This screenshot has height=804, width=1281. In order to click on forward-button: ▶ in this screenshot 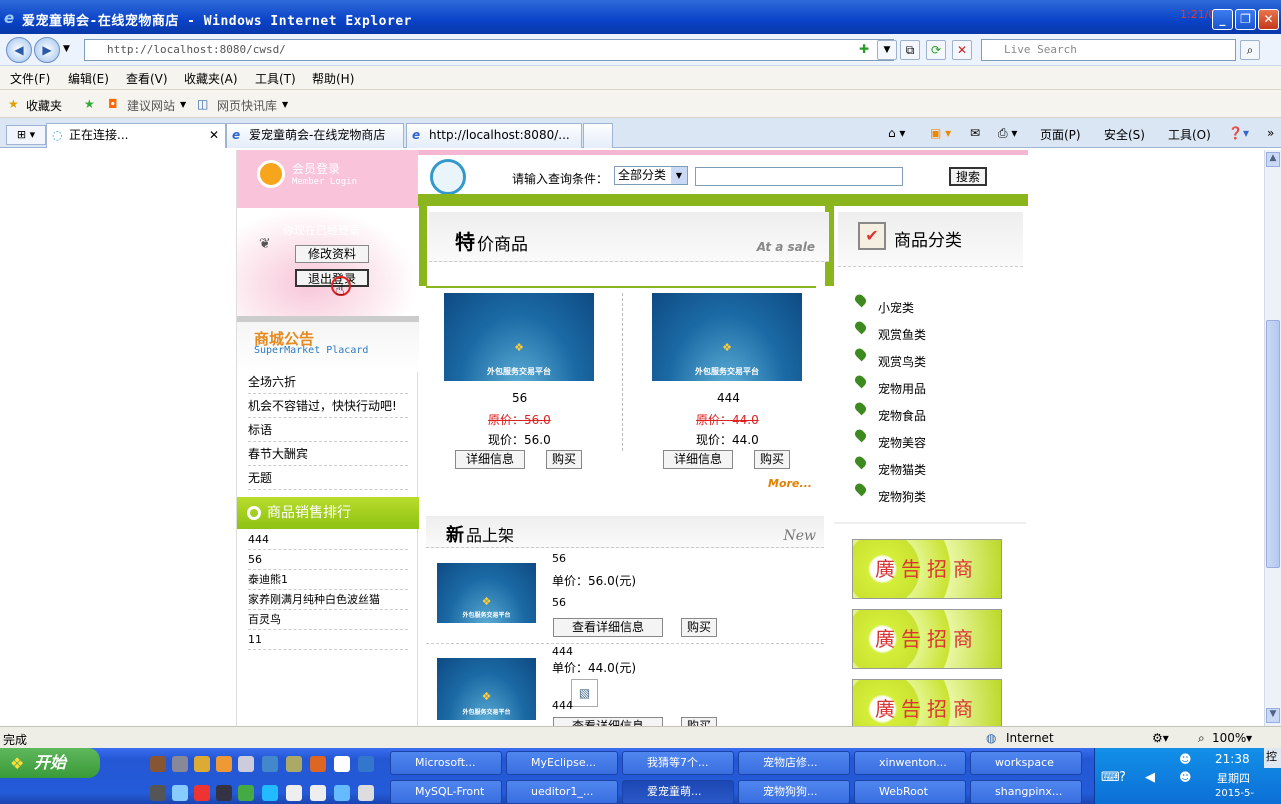, I will do `click(47, 50)`.